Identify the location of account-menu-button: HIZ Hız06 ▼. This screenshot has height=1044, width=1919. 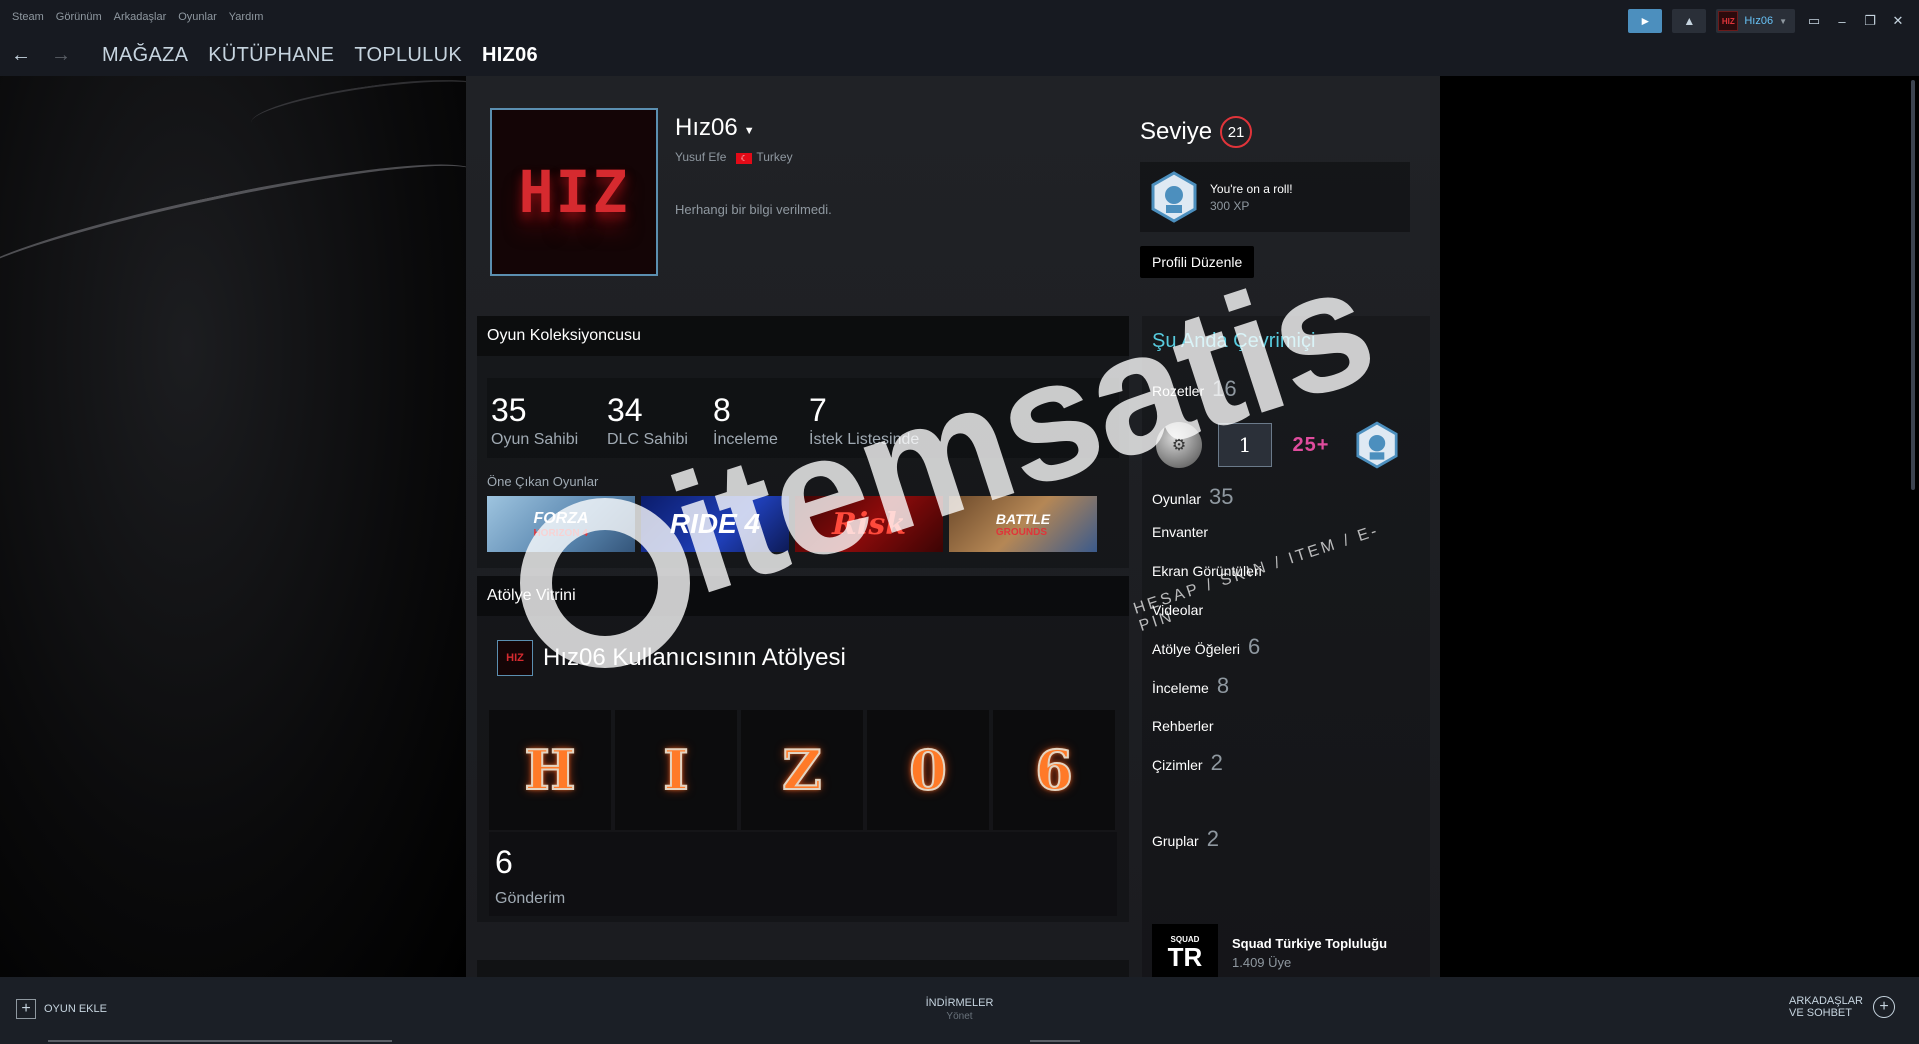
(1755, 21).